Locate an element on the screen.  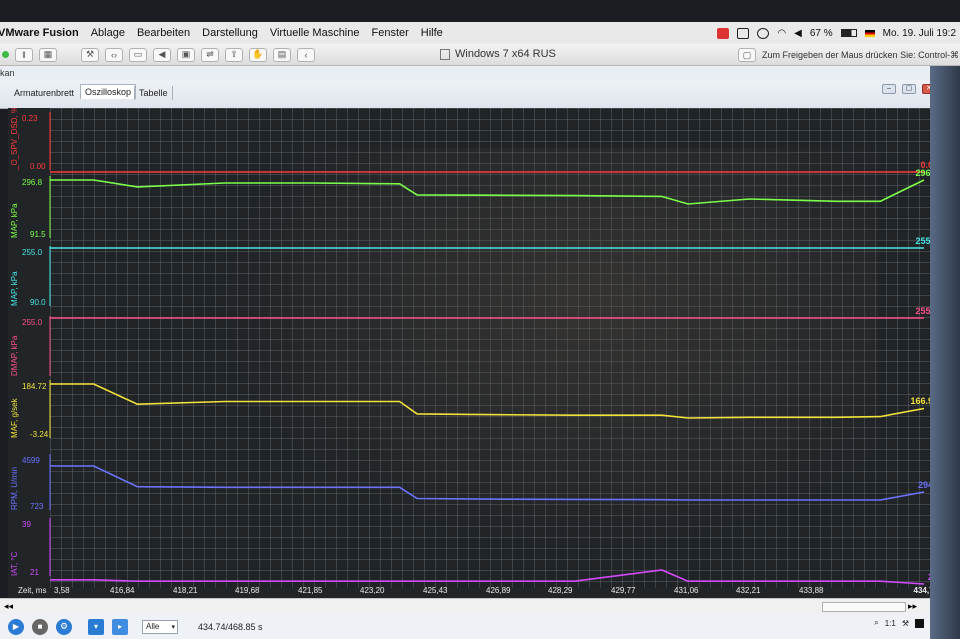
tab-tabelle: Tabelle is located at coordinates (153, 93).